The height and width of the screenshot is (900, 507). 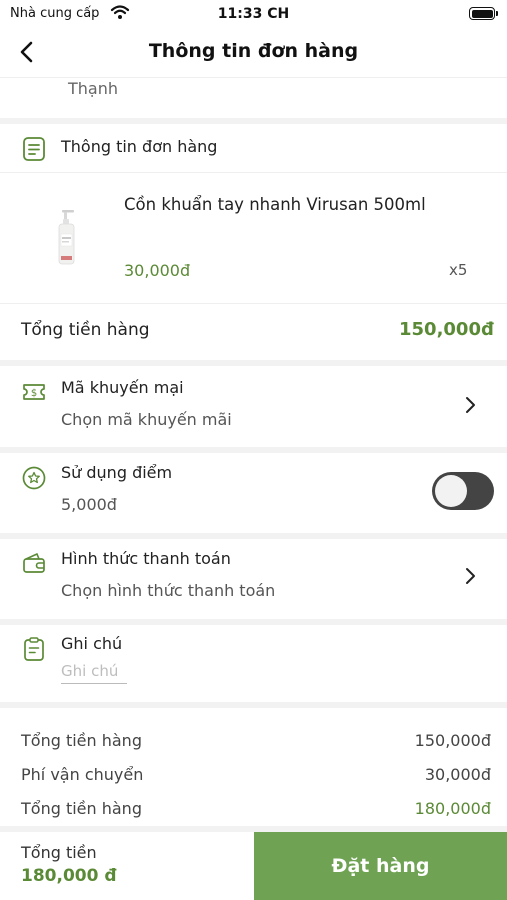 What do you see at coordinates (82, 774) in the screenshot?
I see `summary-shipping-label: Phí vận chuyển` at bounding box center [82, 774].